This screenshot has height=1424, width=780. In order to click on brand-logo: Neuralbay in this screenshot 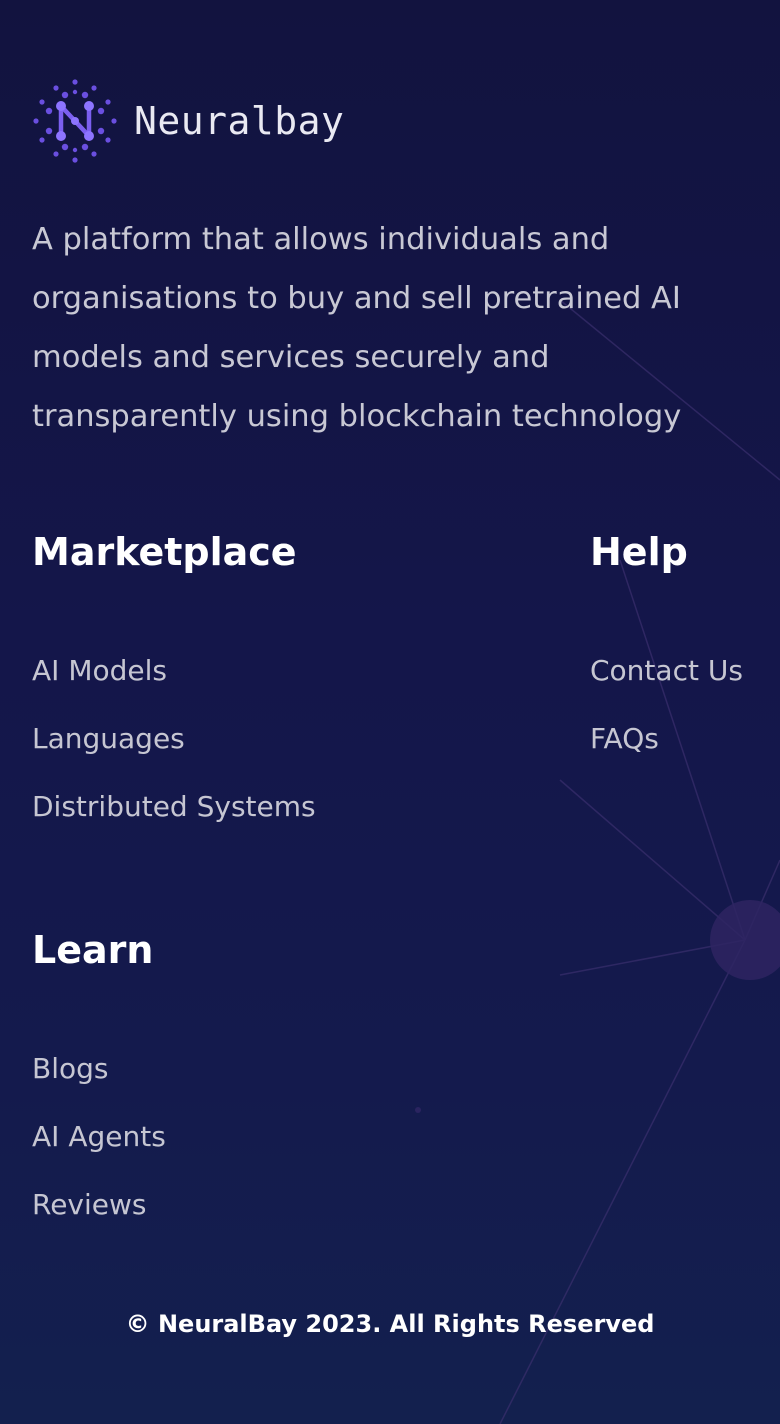, I will do `click(188, 121)`.